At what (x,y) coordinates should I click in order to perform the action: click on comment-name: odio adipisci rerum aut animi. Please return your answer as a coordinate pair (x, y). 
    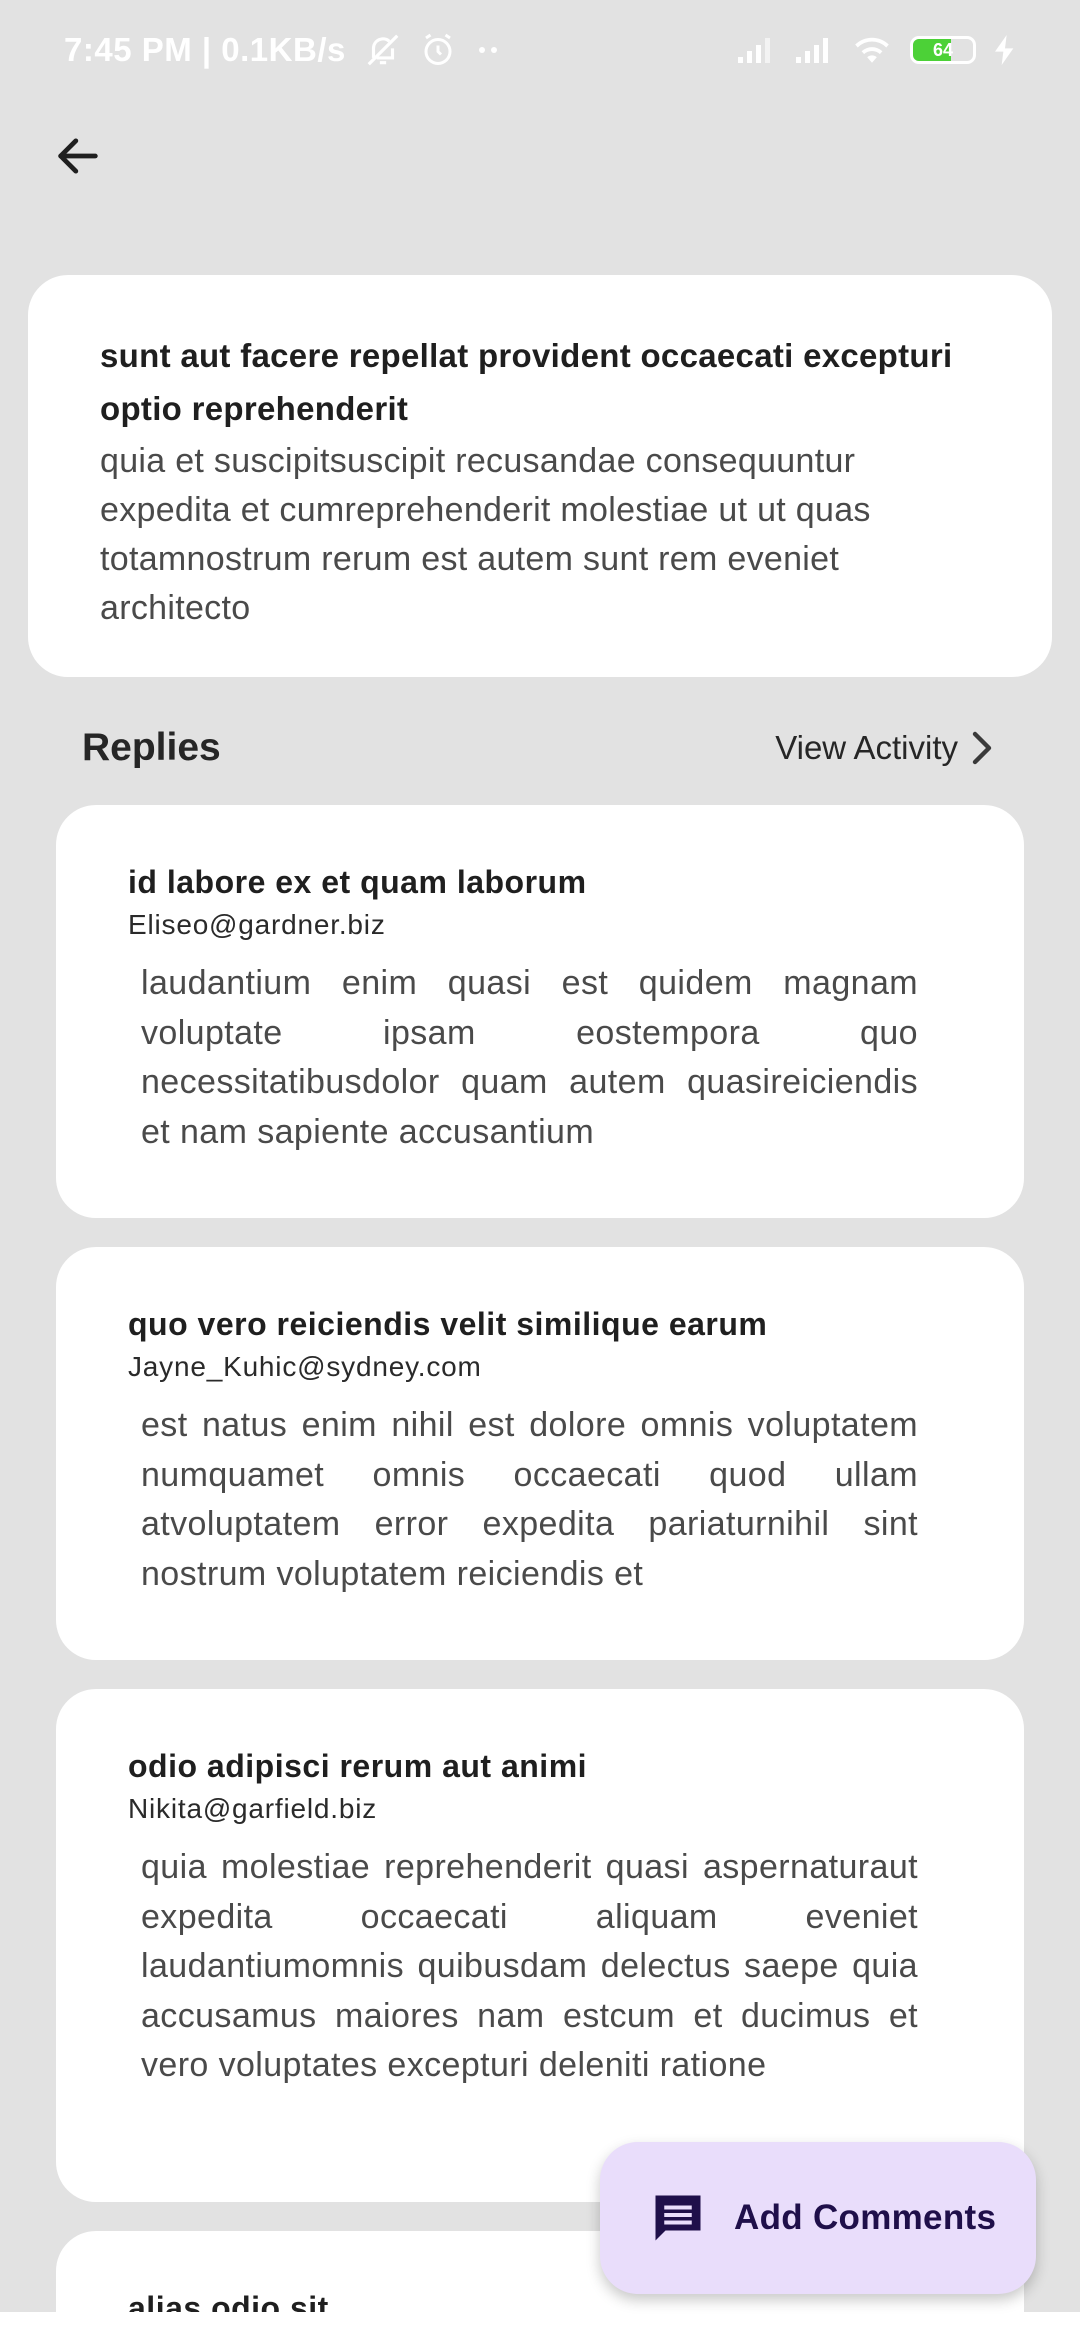
    Looking at the image, I should click on (358, 1766).